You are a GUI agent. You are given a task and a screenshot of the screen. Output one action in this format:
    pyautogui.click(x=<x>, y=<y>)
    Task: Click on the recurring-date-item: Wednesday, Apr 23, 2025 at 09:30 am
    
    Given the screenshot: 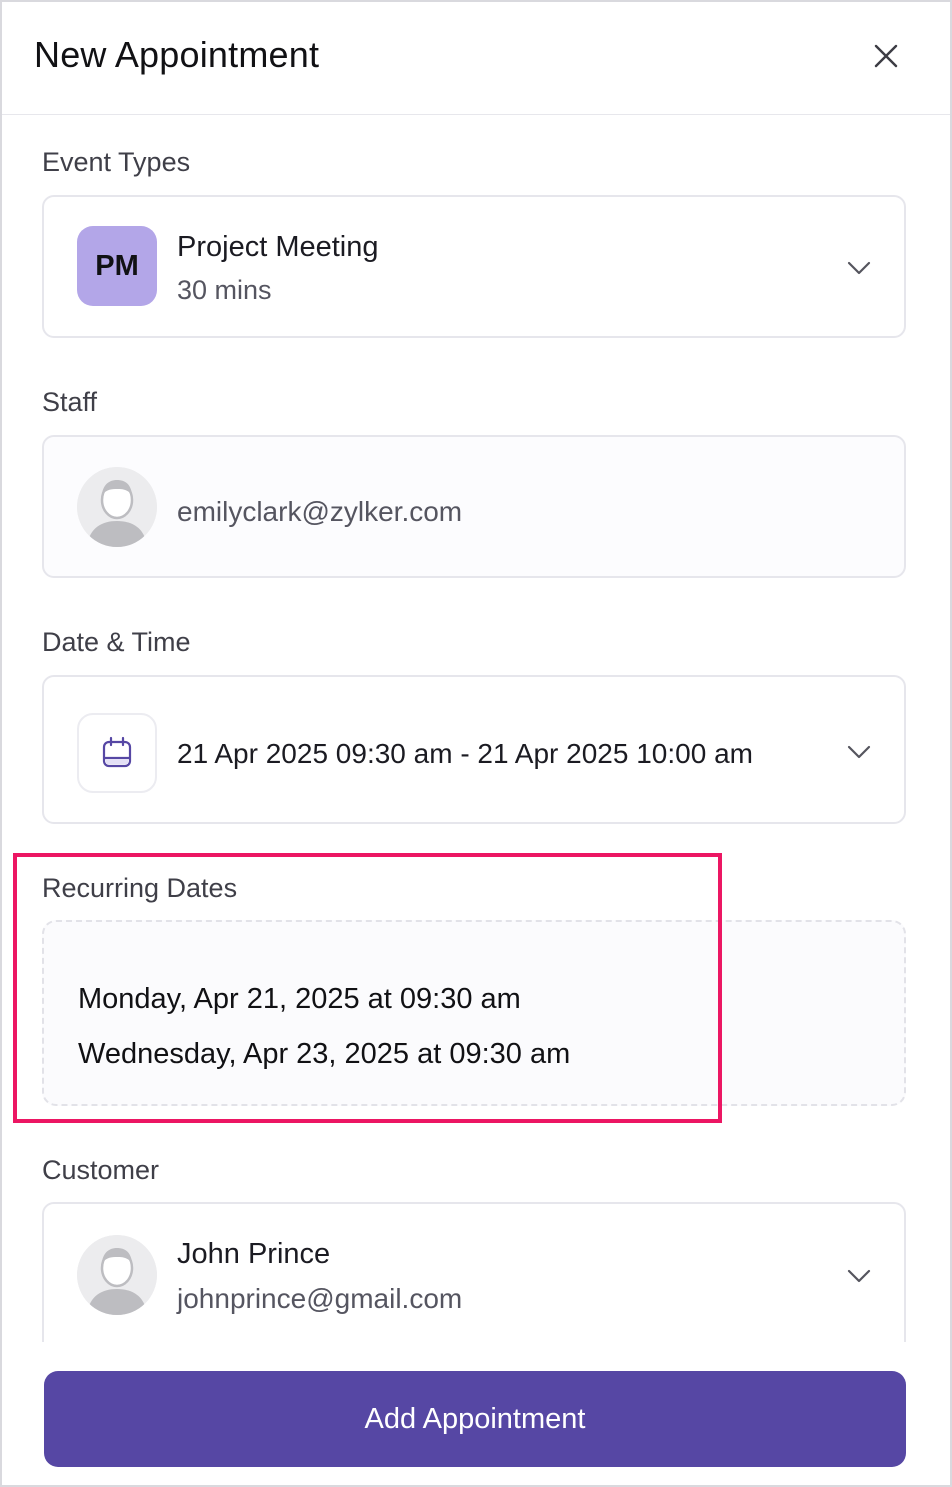 What is the action you would take?
    pyautogui.click(x=324, y=1054)
    